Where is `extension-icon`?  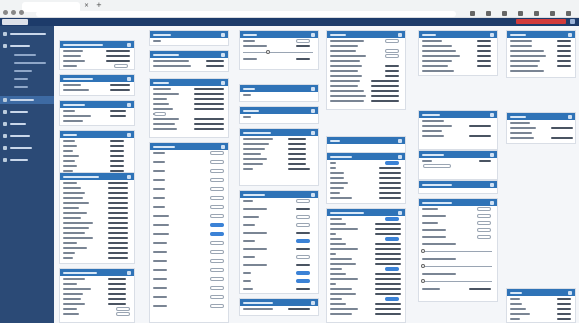
extension-icon is located at coordinates (488, 13).